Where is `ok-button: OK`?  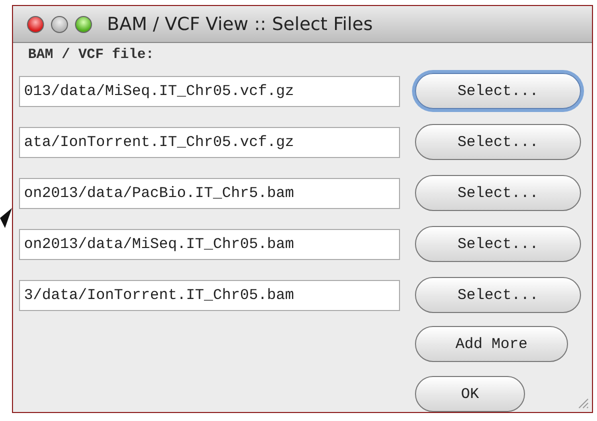 ok-button: OK is located at coordinates (470, 394).